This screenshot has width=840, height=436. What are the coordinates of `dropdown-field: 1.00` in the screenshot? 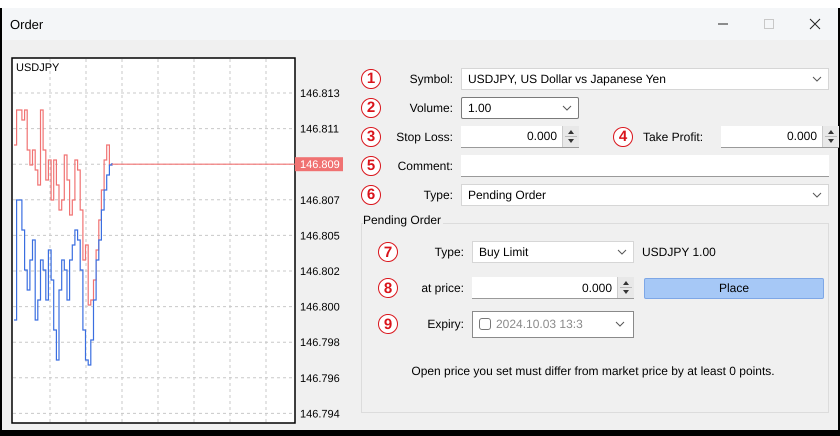 It's located at (520, 107).